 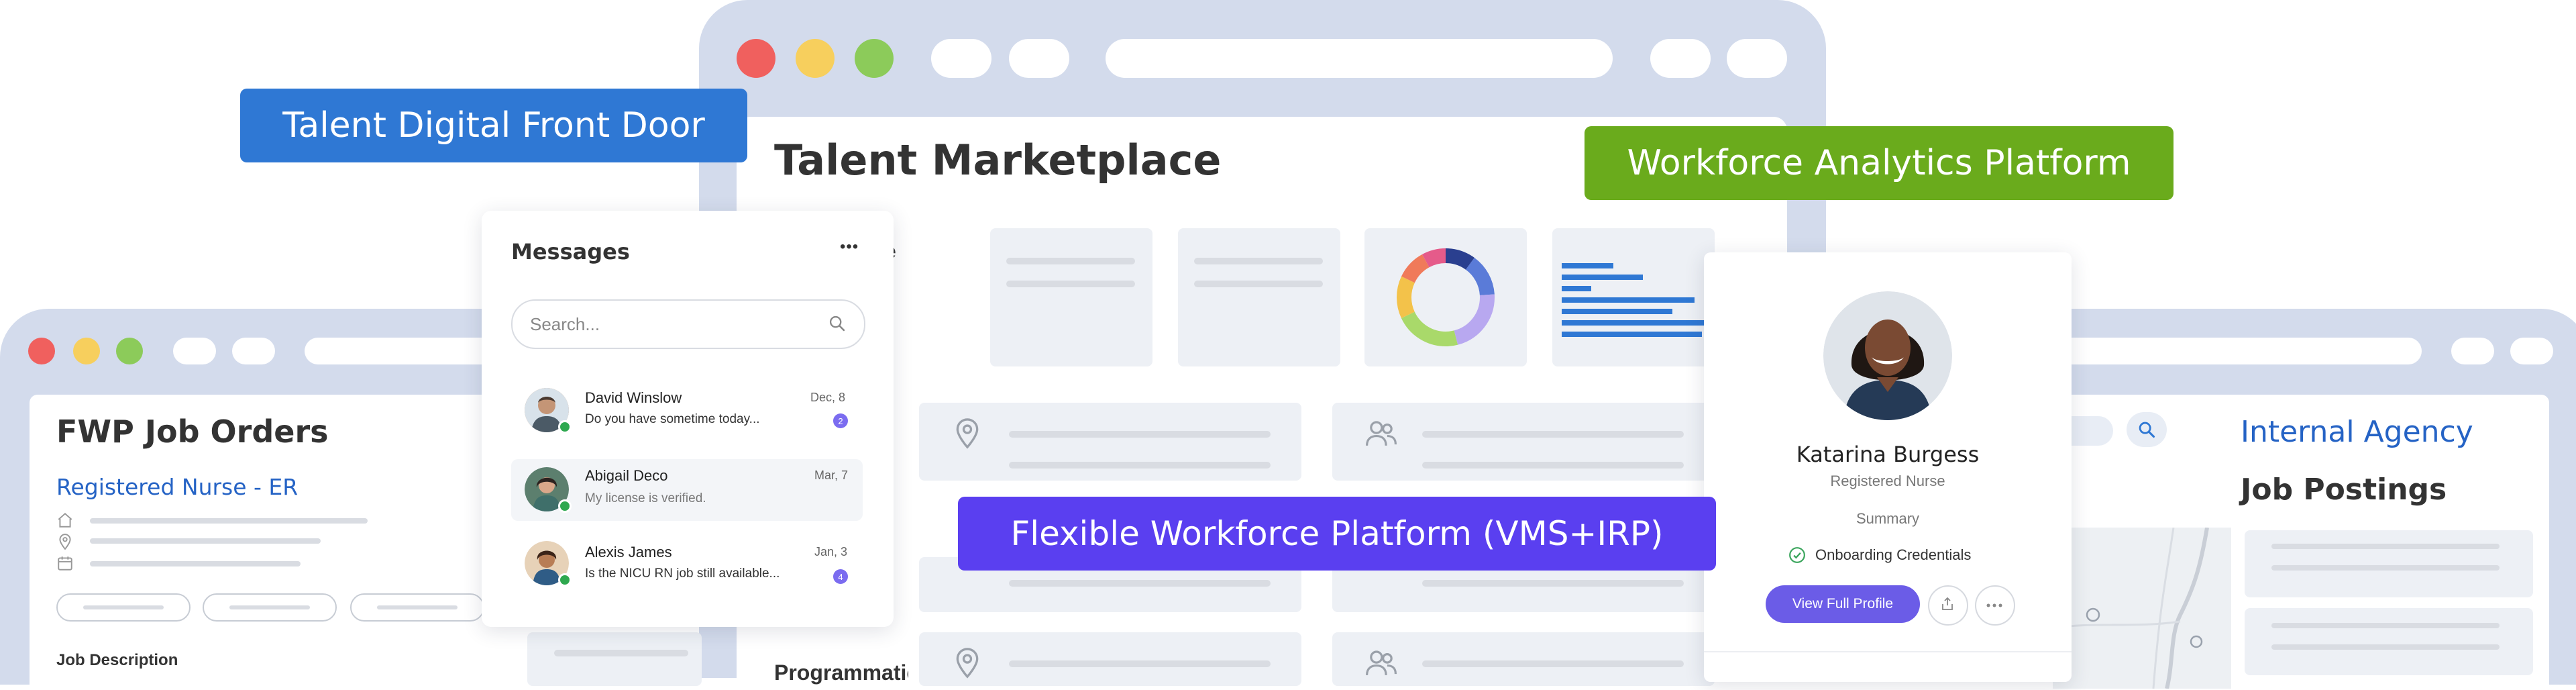 What do you see at coordinates (831, 475) in the screenshot?
I see `message-date: Mar, 7` at bounding box center [831, 475].